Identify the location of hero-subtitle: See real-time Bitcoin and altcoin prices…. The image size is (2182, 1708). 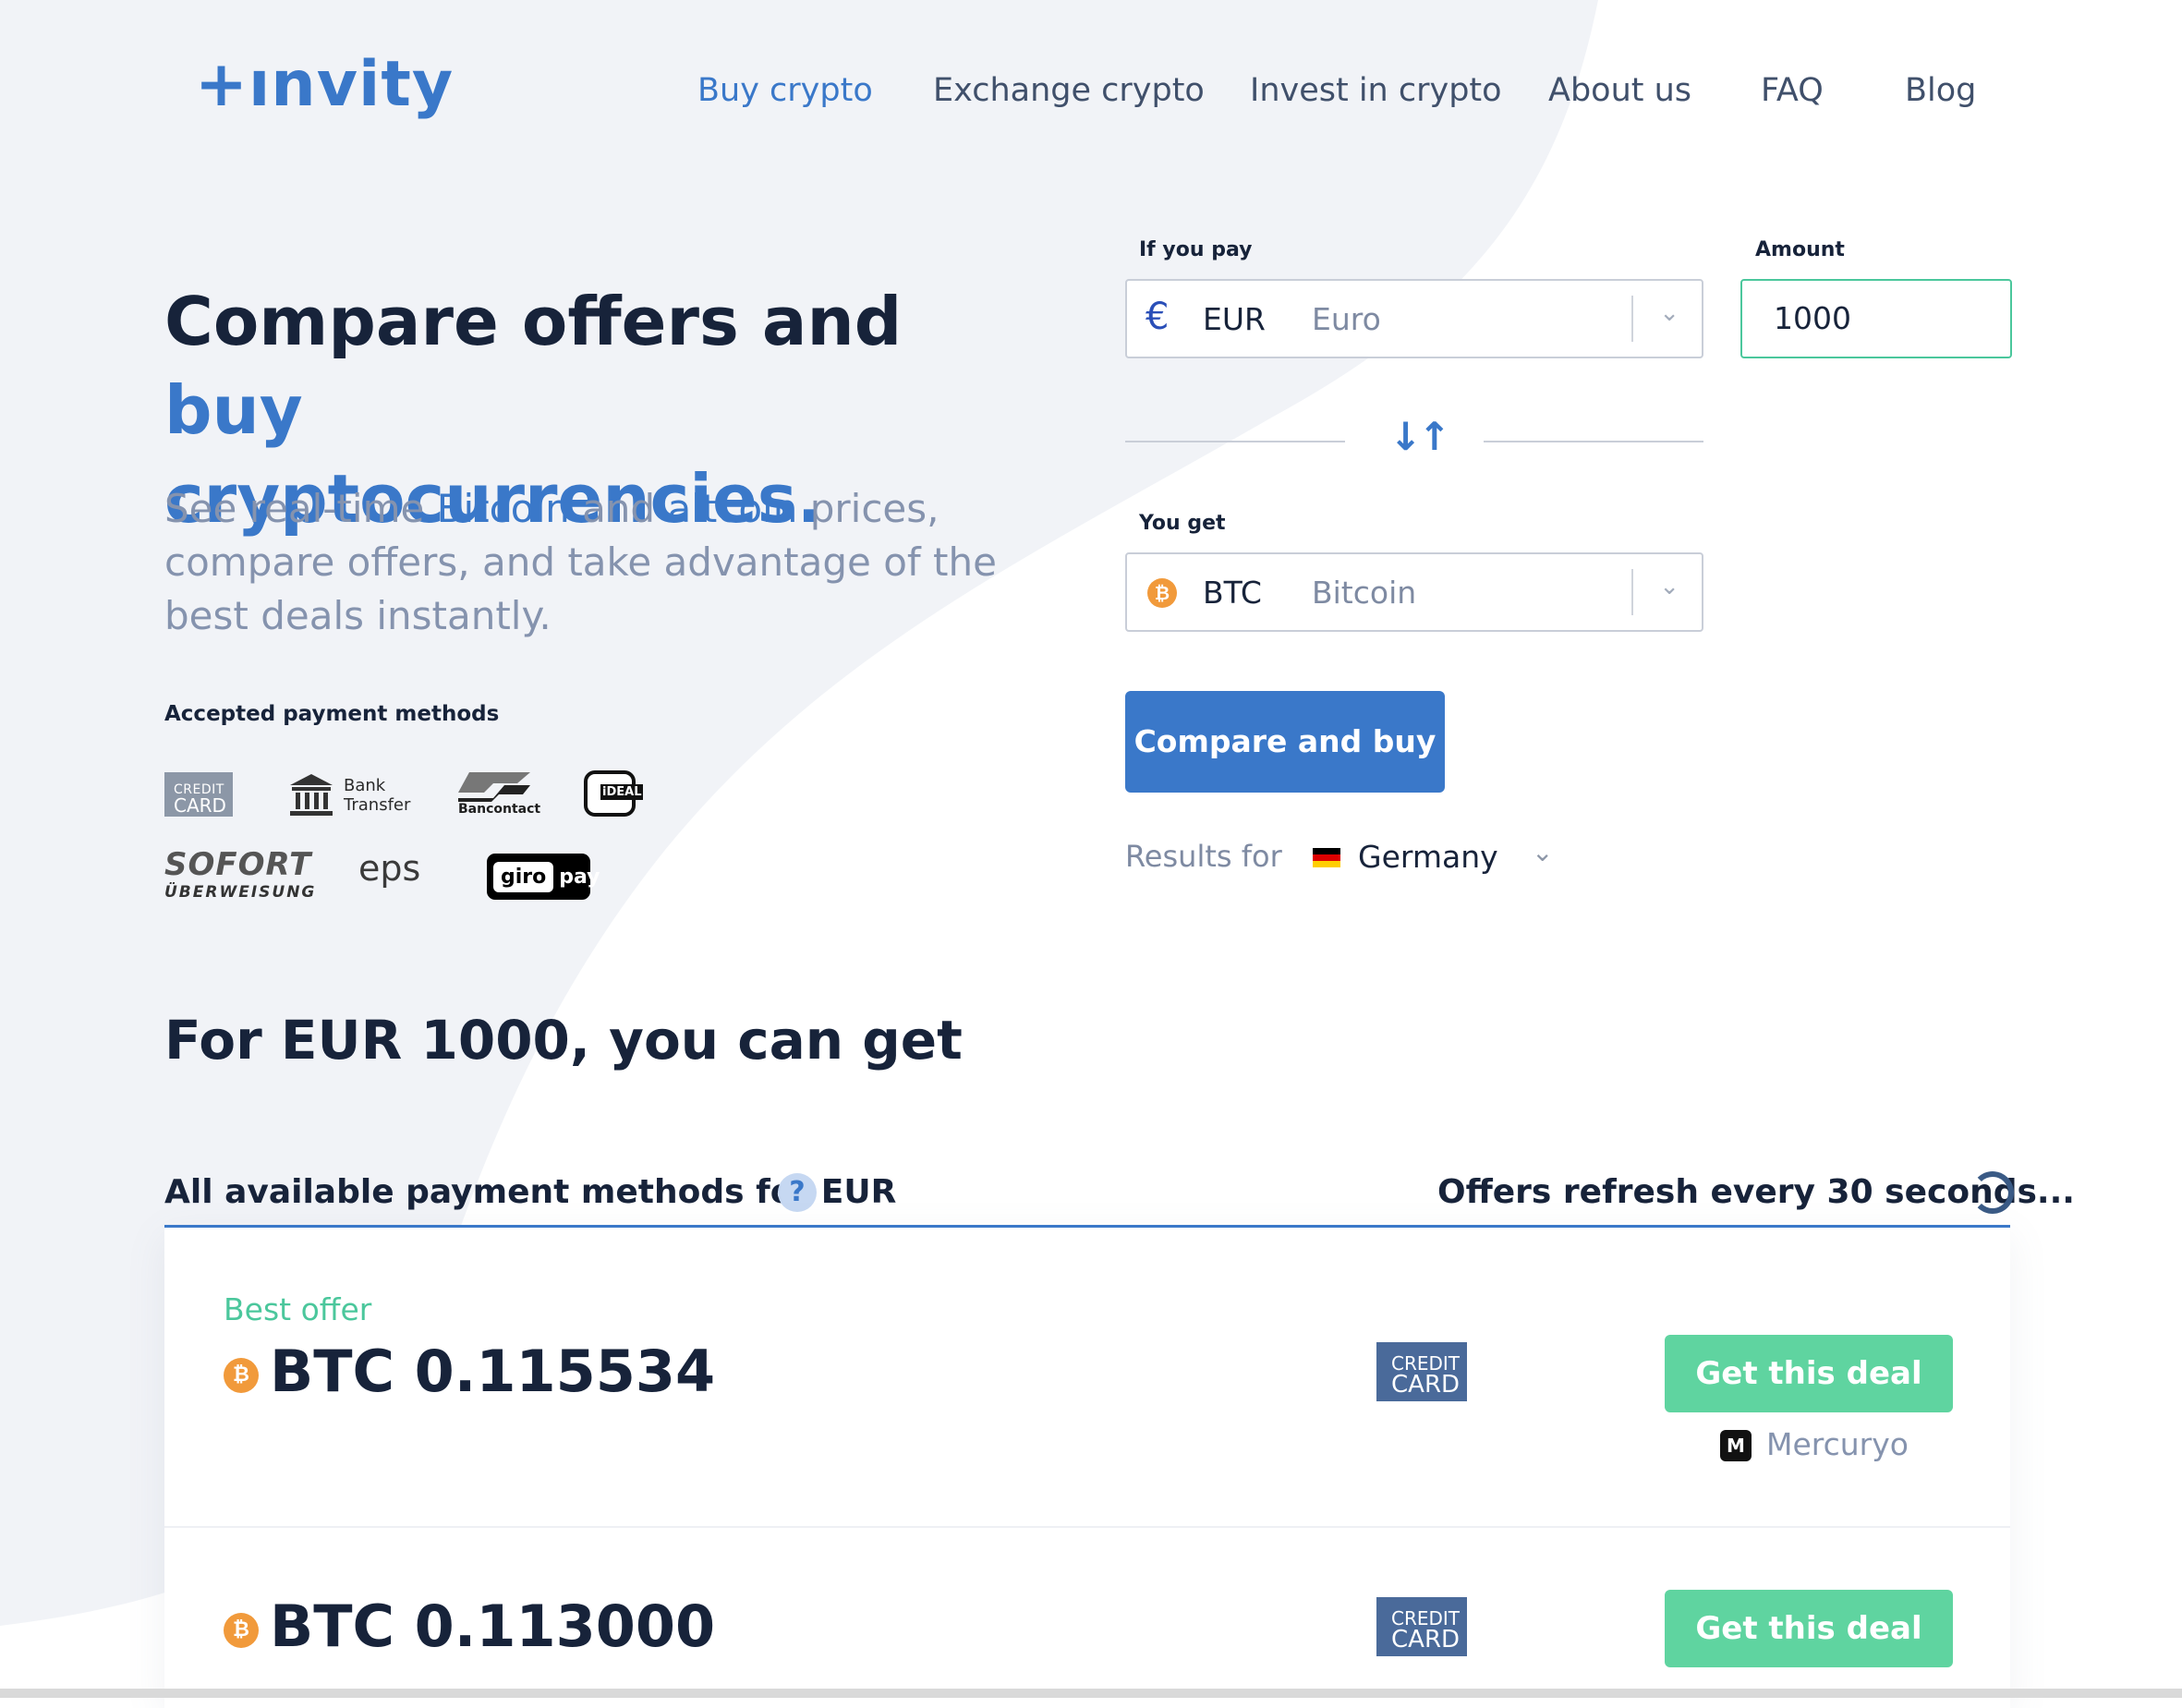
(594, 562).